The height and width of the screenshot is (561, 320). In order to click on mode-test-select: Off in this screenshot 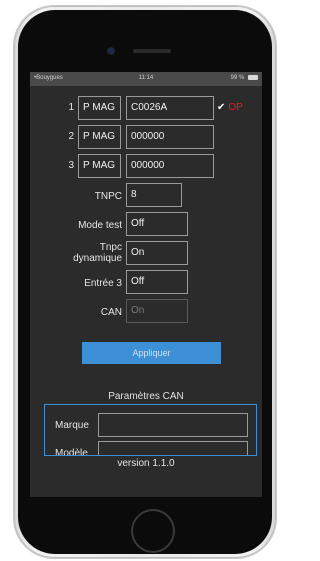, I will do `click(157, 224)`.